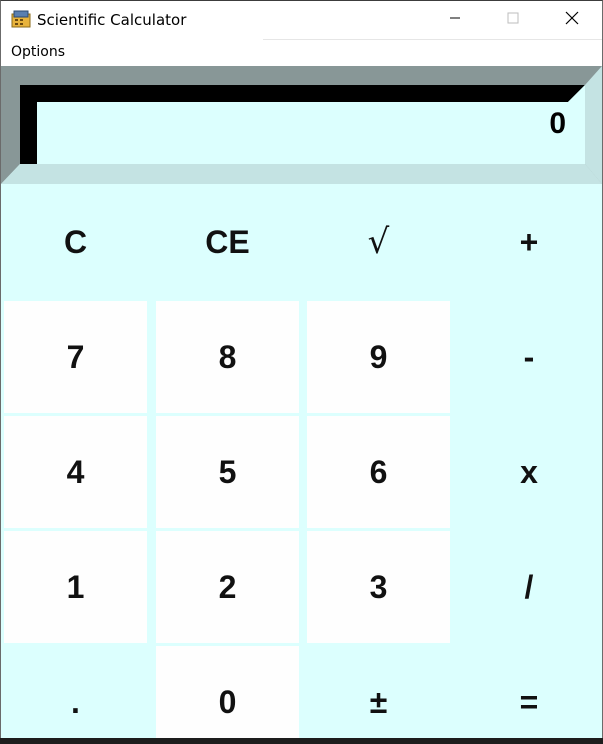 This screenshot has width=603, height=744. What do you see at coordinates (227, 472) in the screenshot?
I see `digit-5-button: 5` at bounding box center [227, 472].